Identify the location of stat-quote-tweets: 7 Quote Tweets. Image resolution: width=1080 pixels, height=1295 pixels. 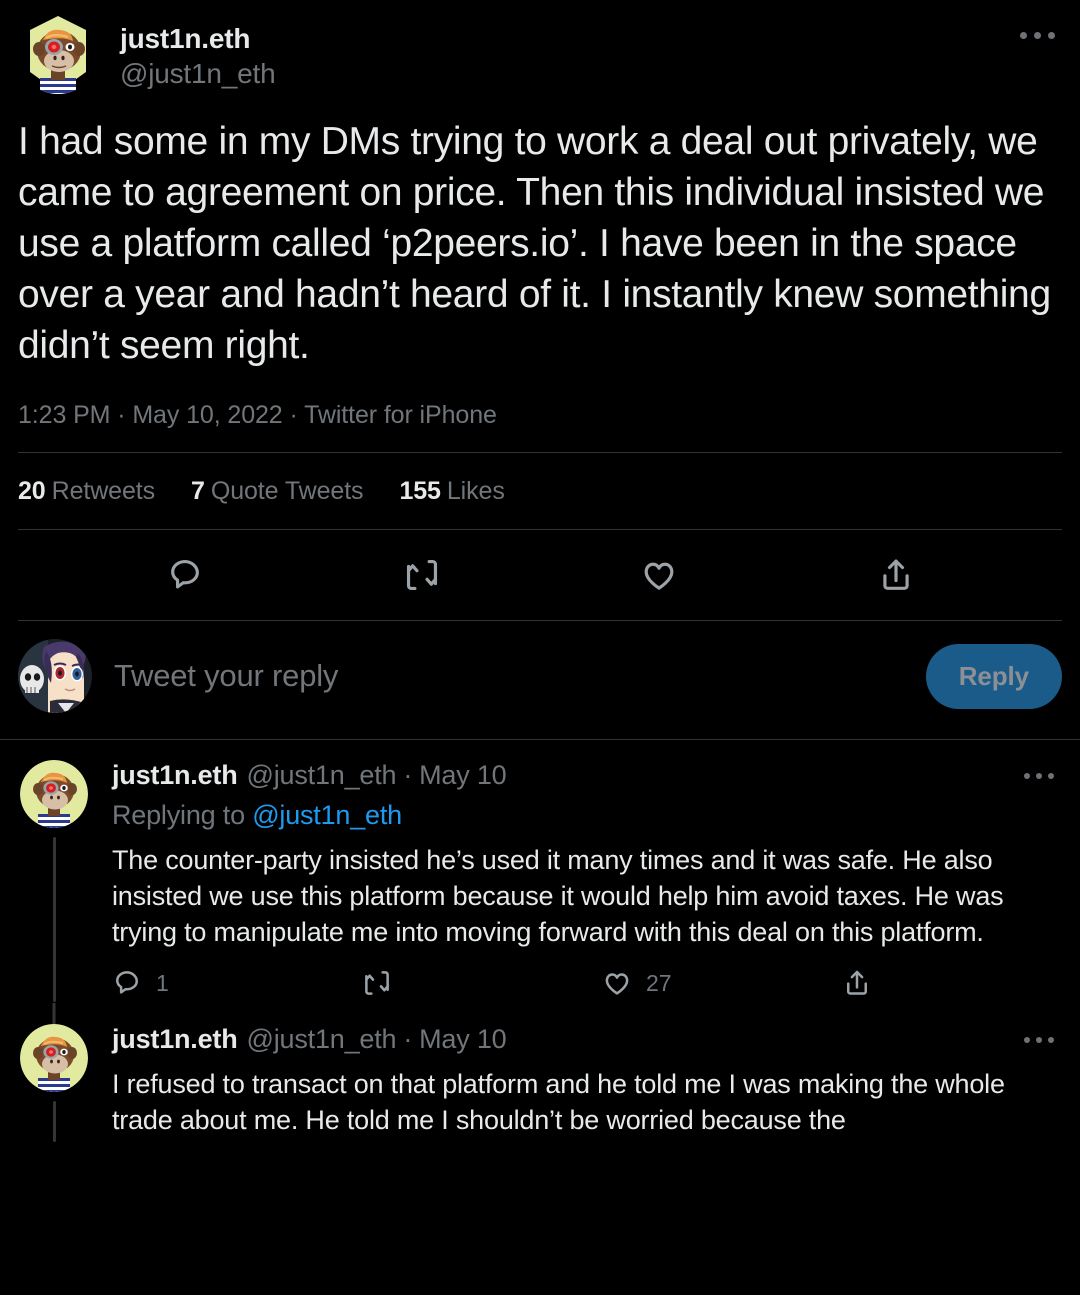
(277, 491).